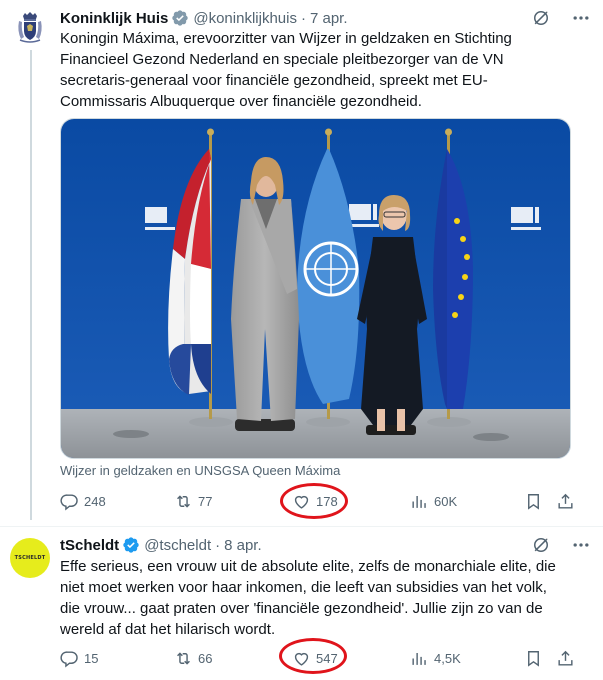  I want to click on tweet-date: 7 apr., so click(329, 18).